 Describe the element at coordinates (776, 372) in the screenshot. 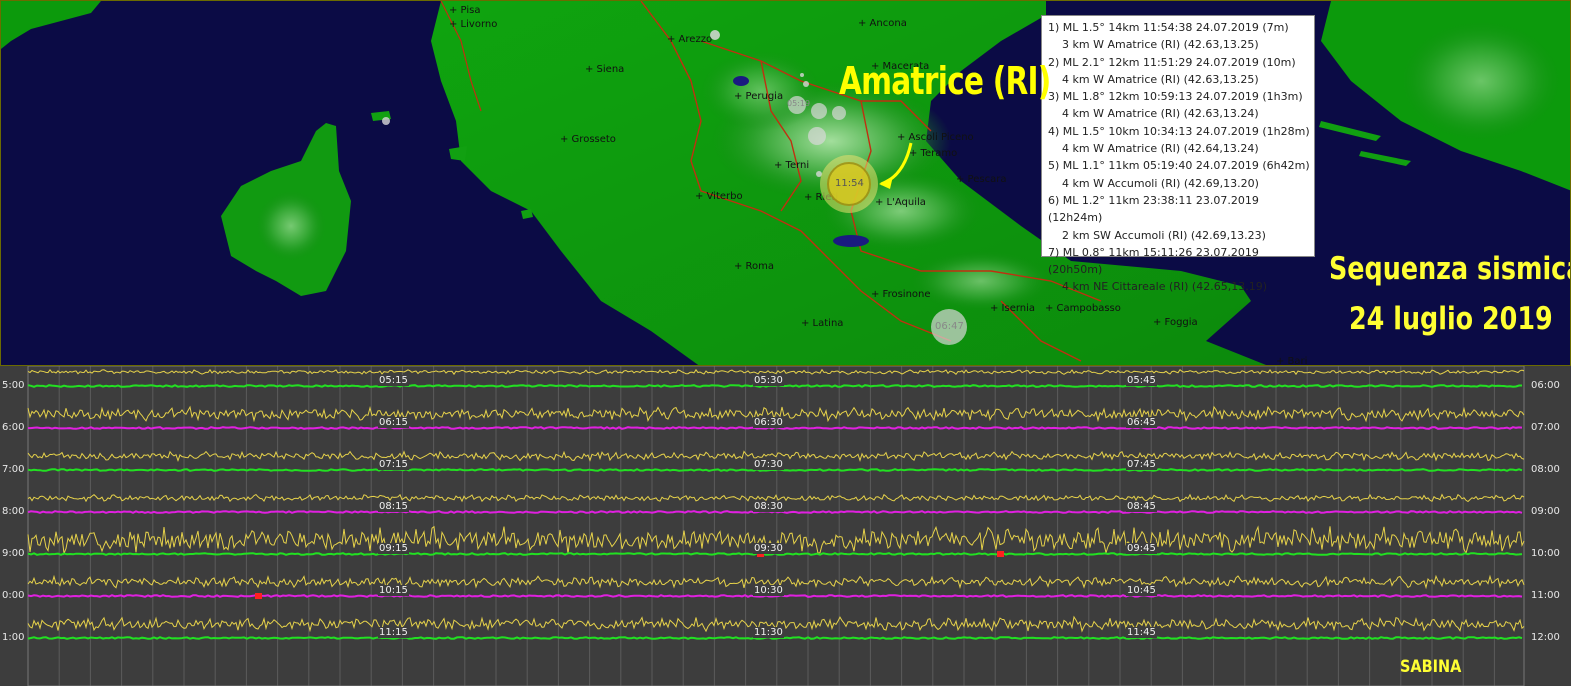

I see `seismic-trace-yellow` at that location.